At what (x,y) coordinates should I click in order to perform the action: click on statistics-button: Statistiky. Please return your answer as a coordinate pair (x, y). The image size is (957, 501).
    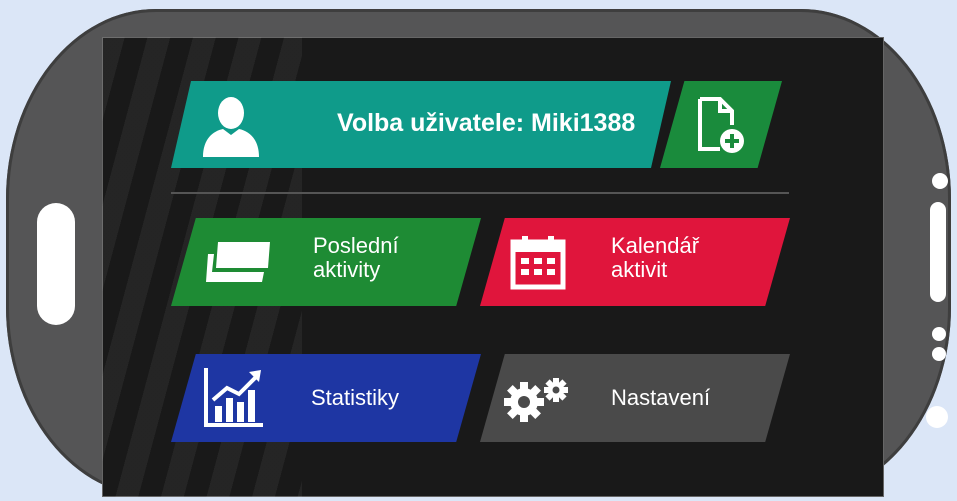
    Looking at the image, I should click on (326, 398).